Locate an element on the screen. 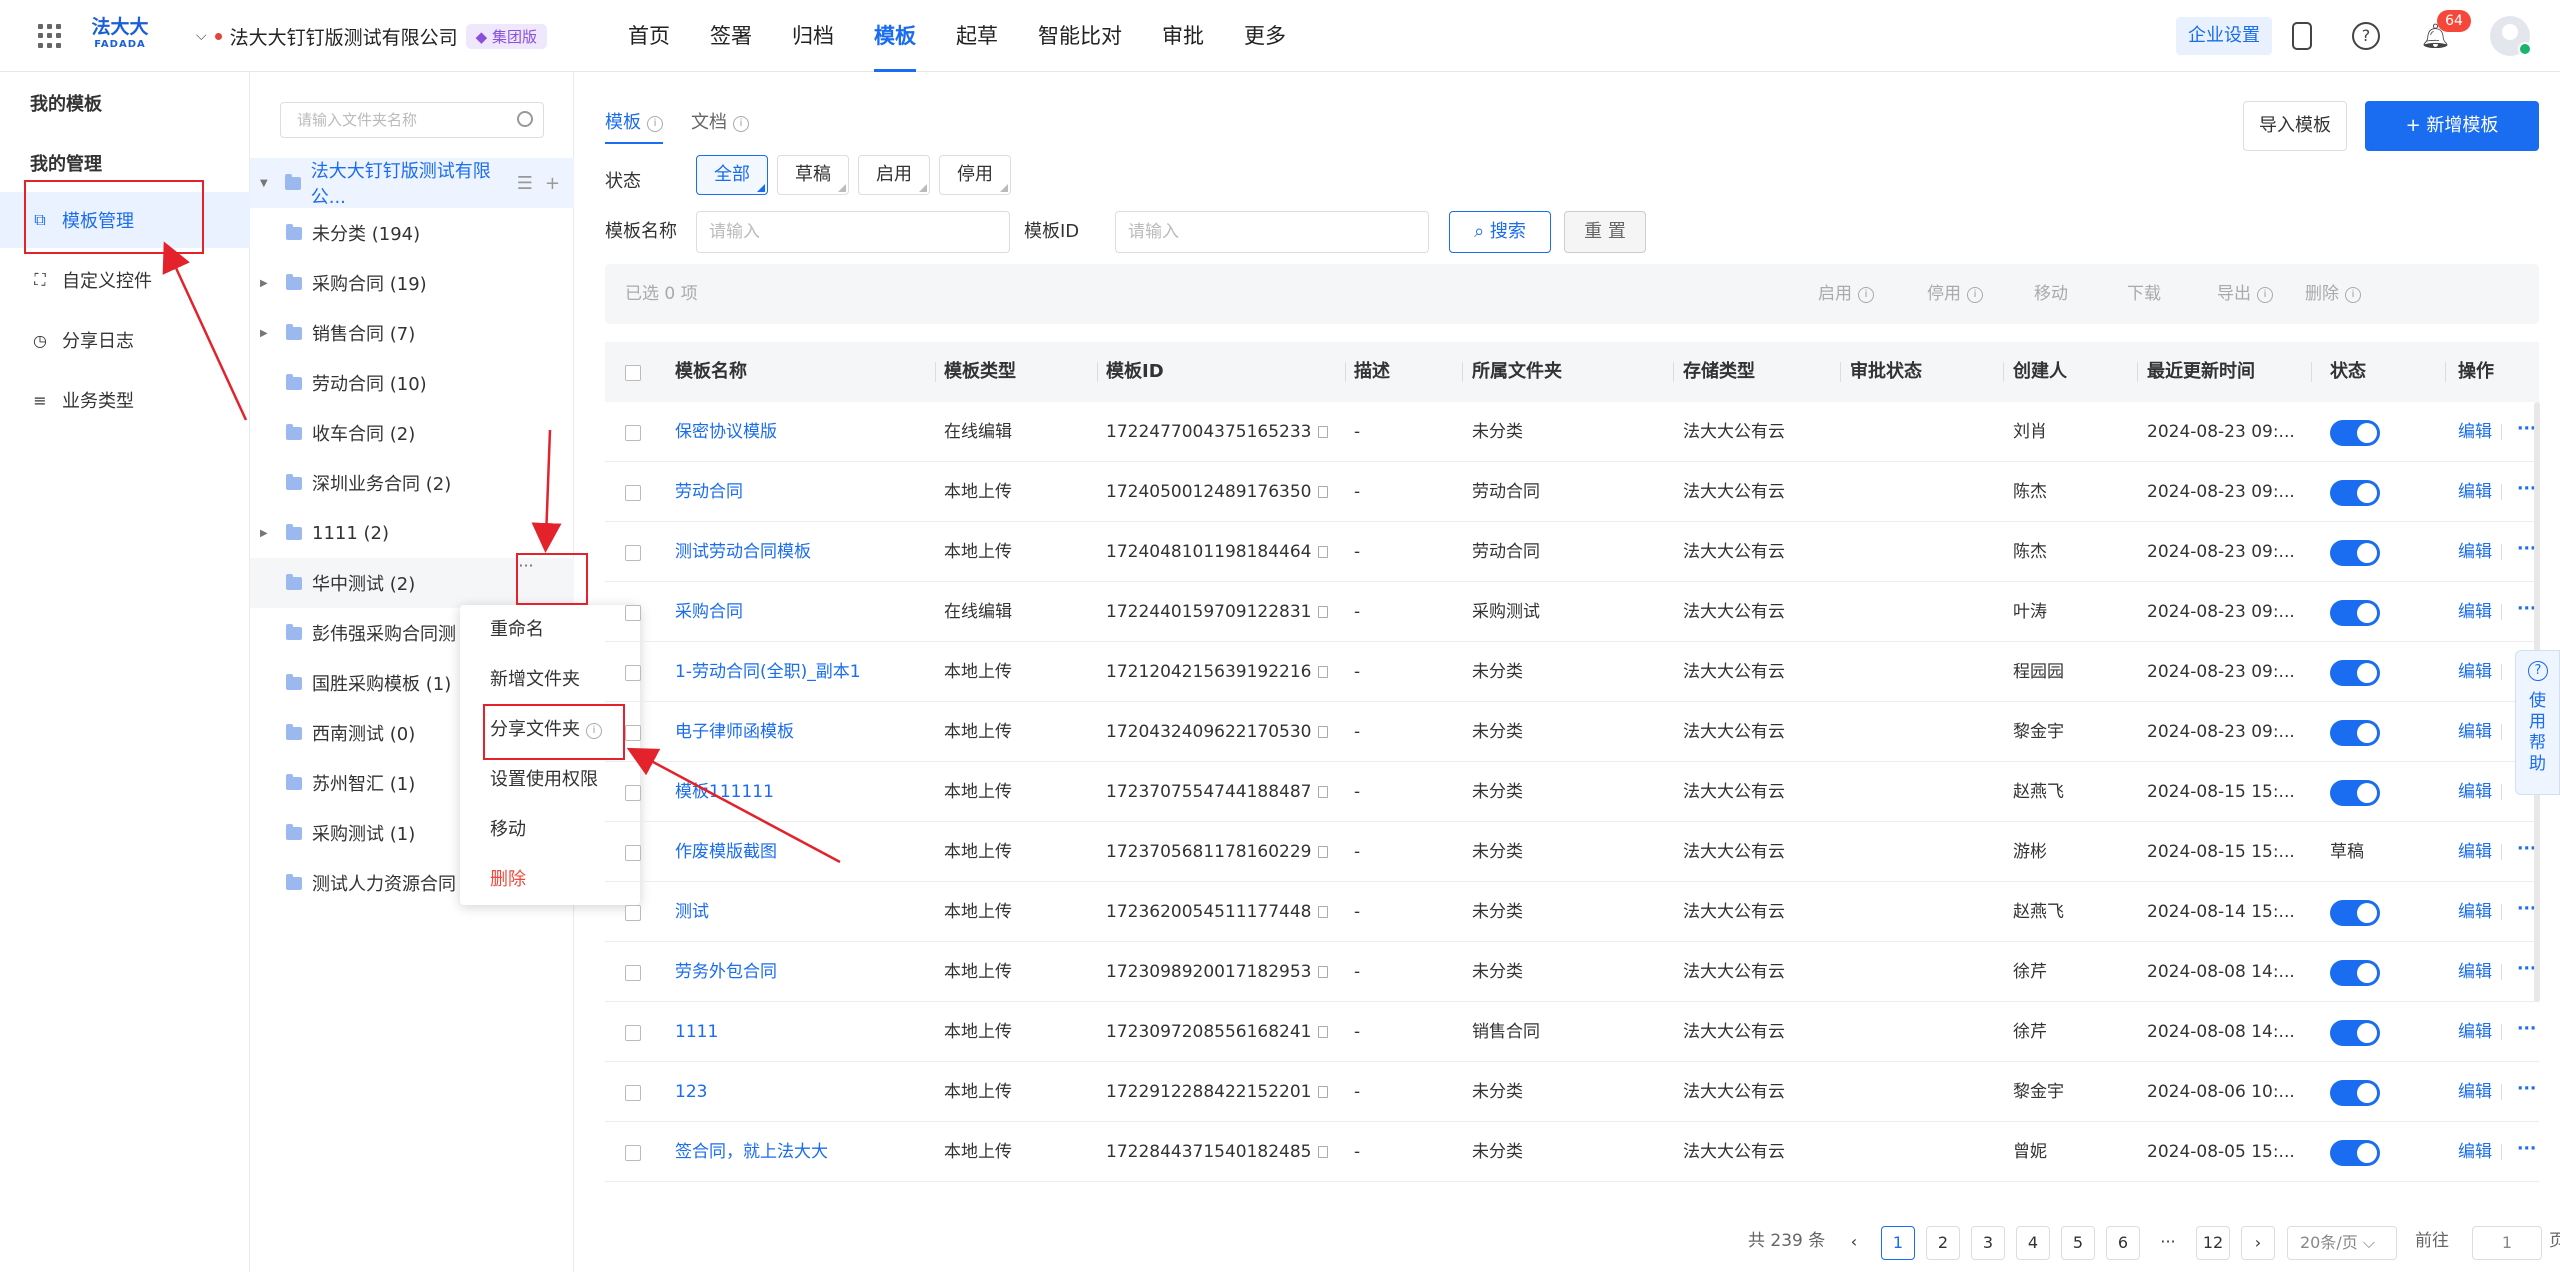 This screenshot has width=2560, height=1272. batch-action-4: 导出 i is located at coordinates (2245, 294).